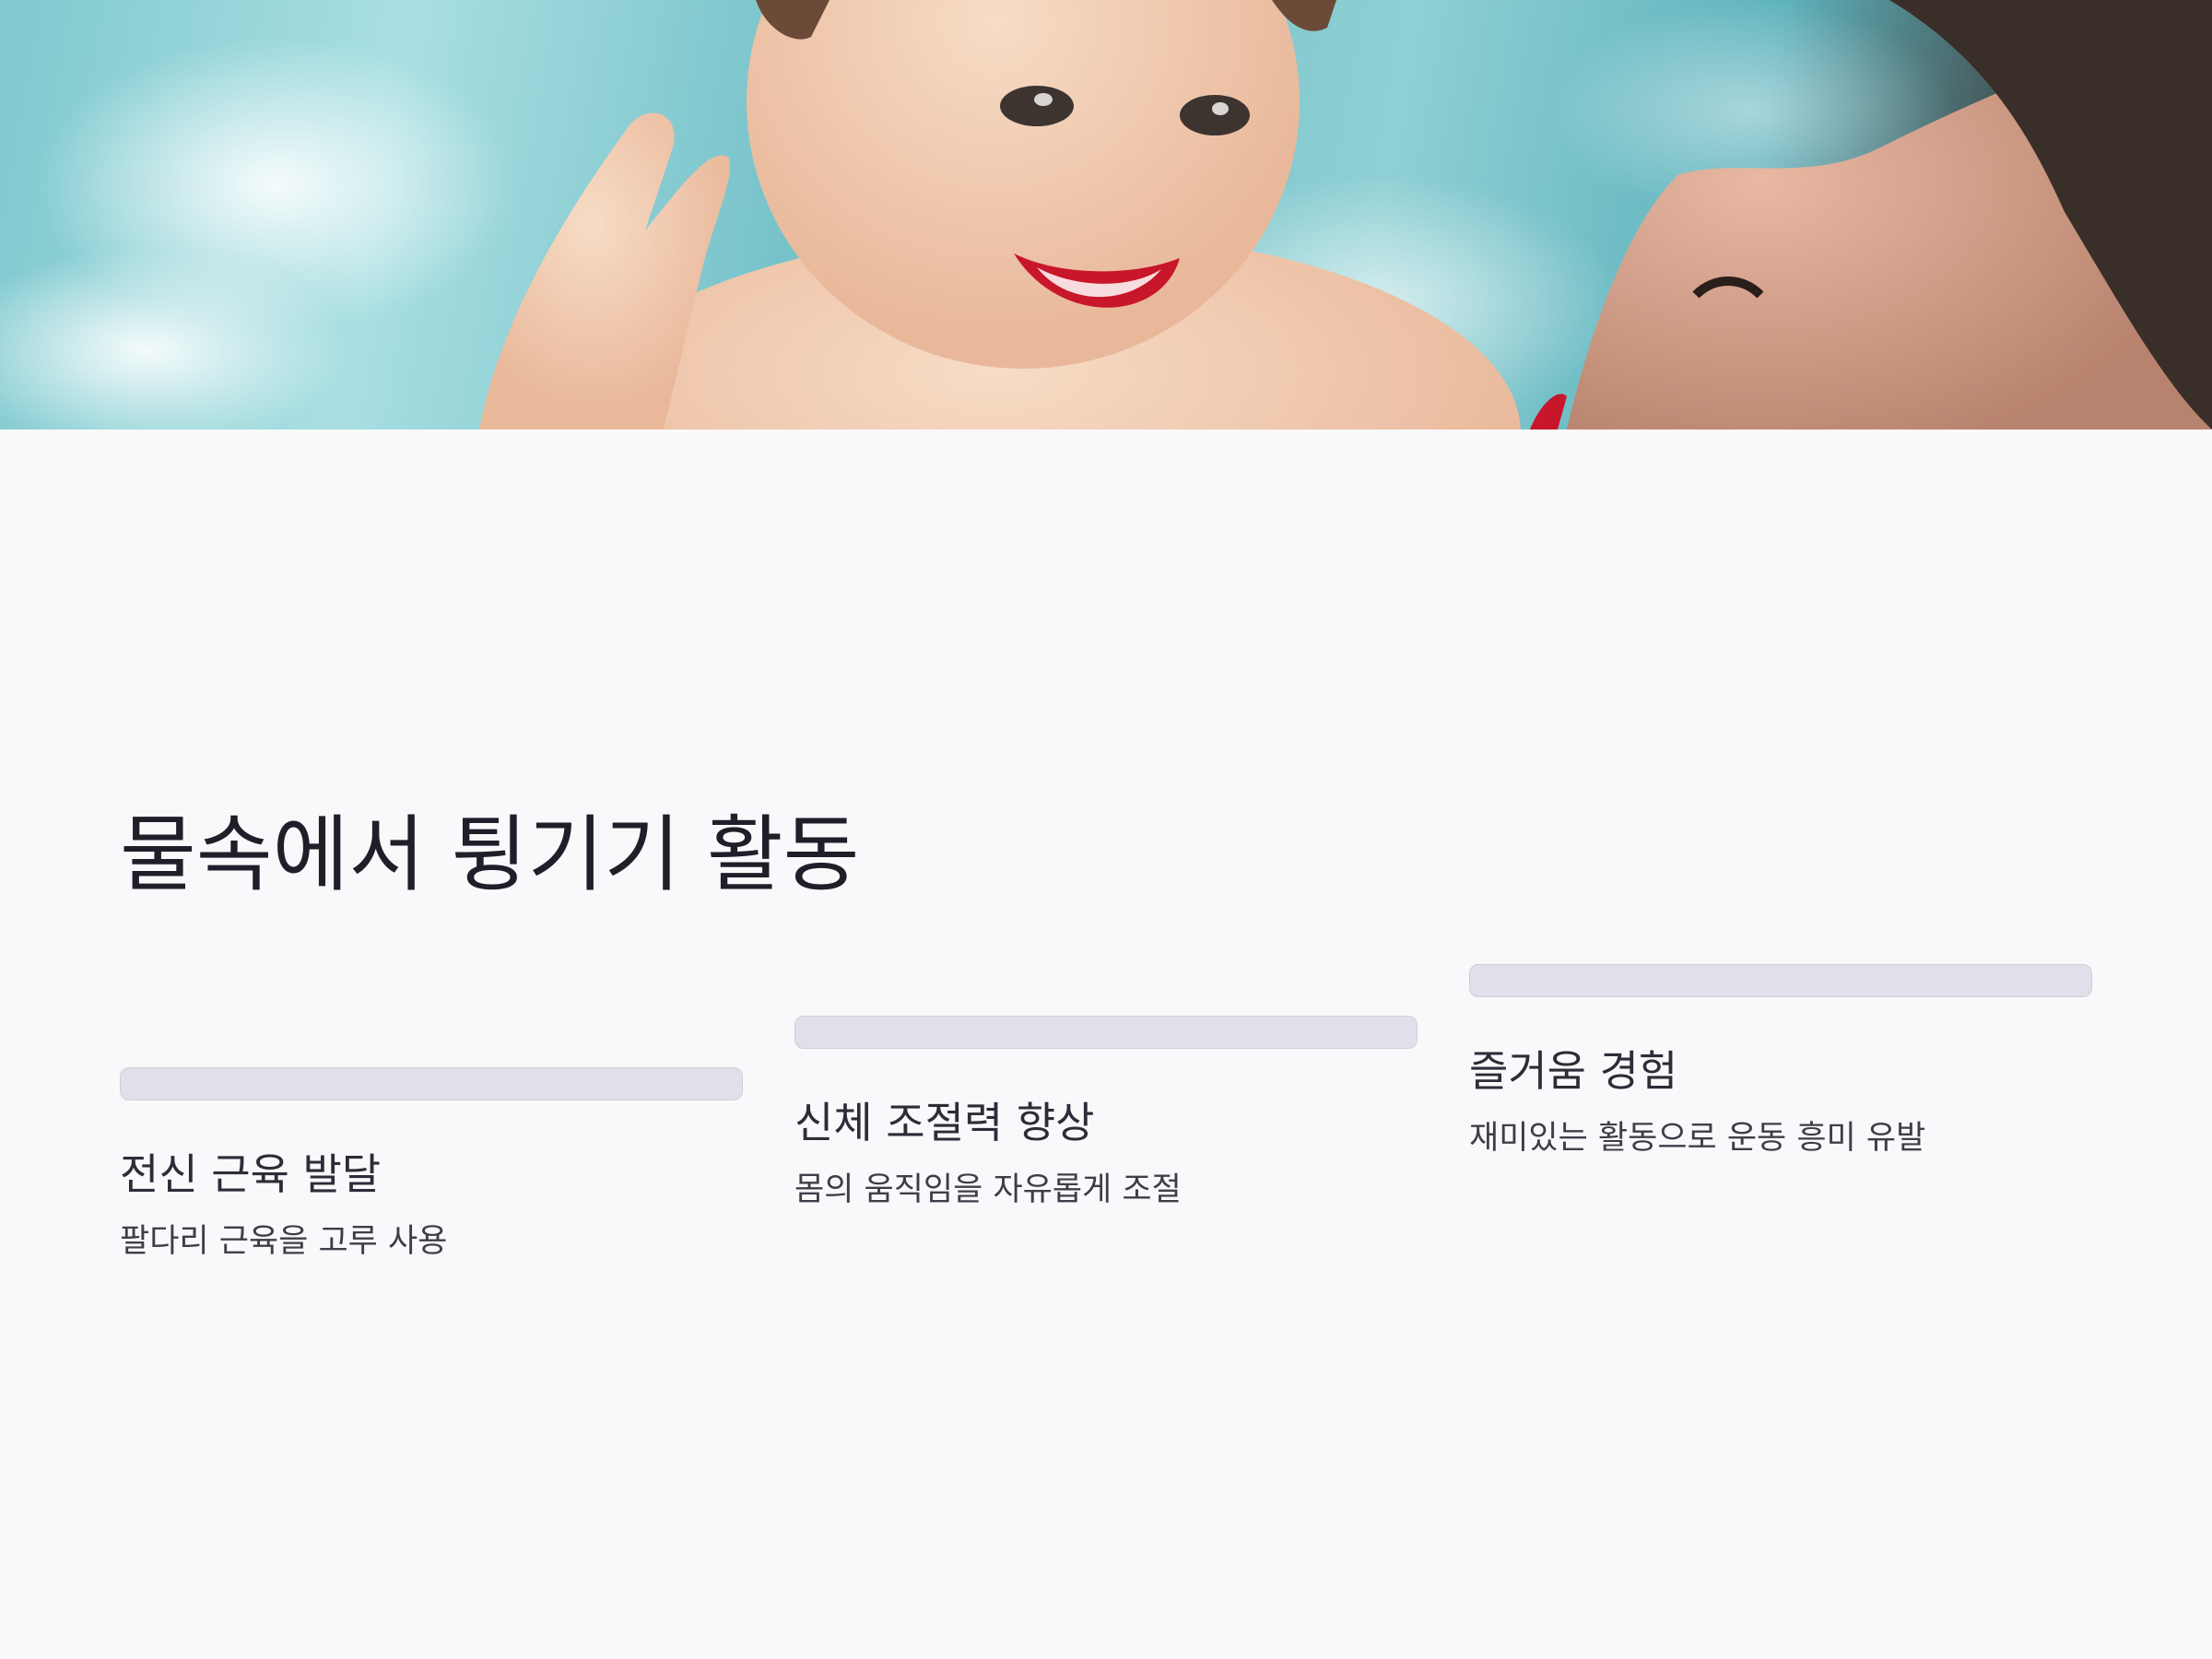 The image size is (2212, 1659). I want to click on card-title: 전신 근육 발달, so click(251, 1174).